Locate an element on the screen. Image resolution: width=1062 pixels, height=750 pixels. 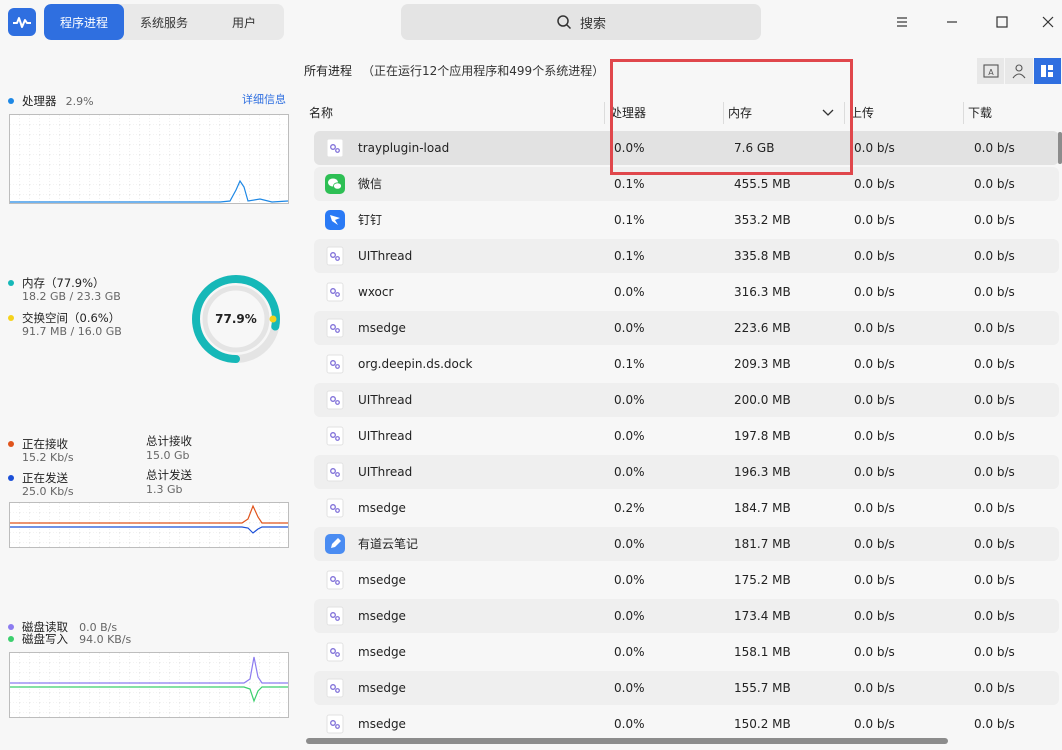
disk-write: 磁盘写入 94.0 KB/s is located at coordinates (69, 637).